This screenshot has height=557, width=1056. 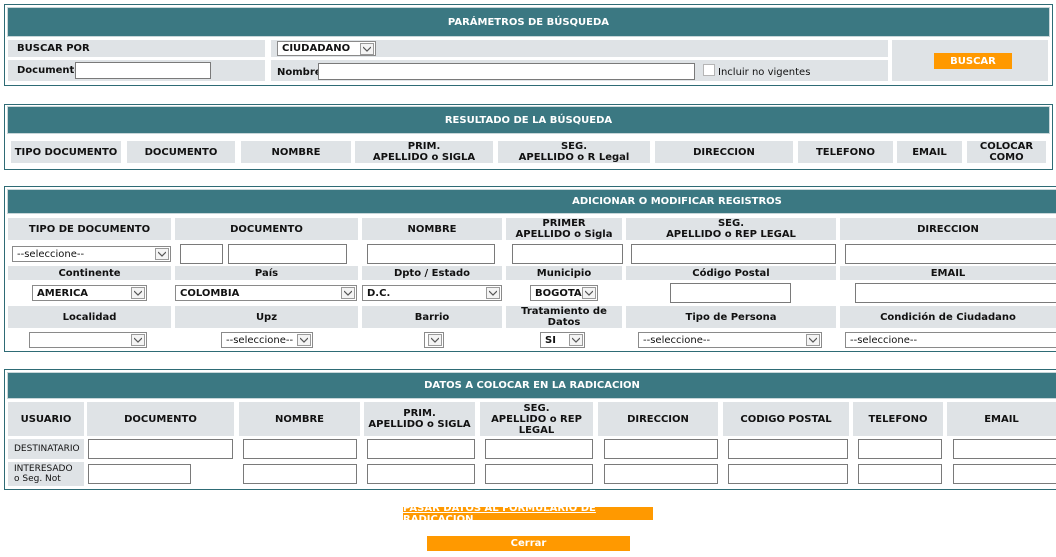 I want to click on int-seg-apellido-input, so click(x=539, y=474).